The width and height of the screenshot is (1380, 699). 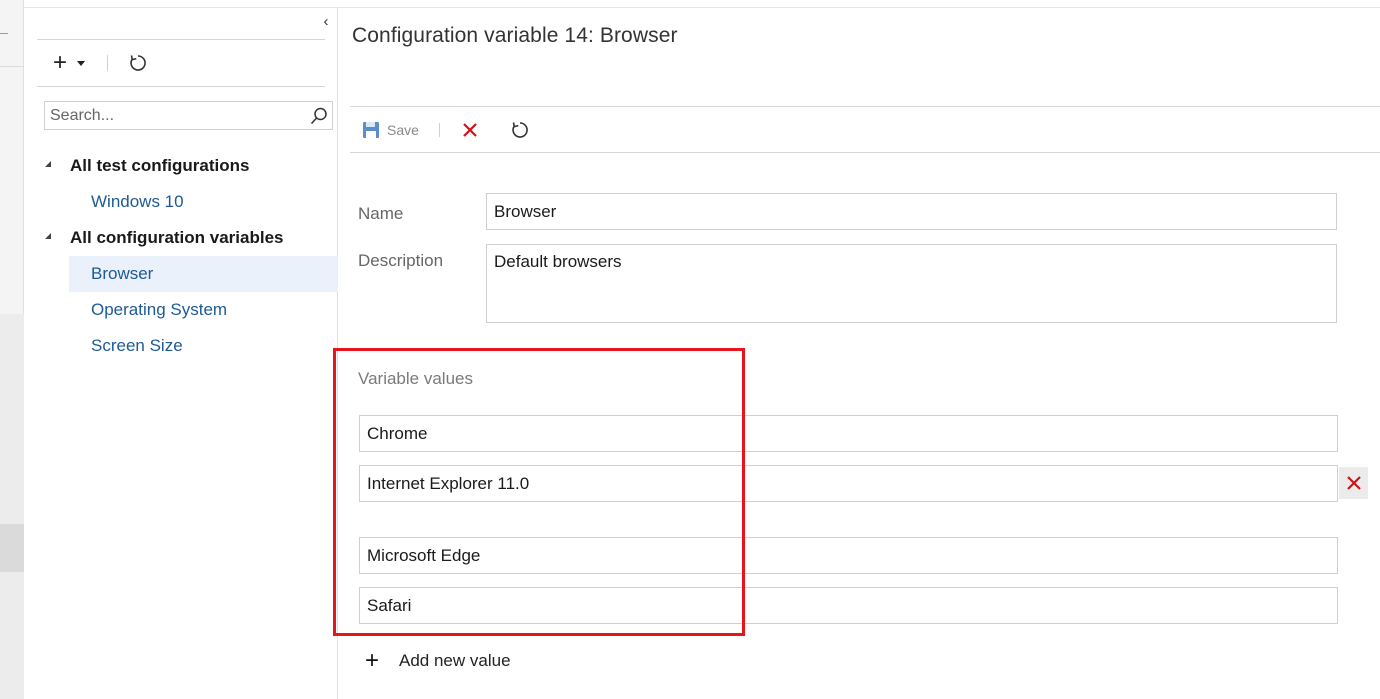 What do you see at coordinates (4, 33) in the screenshot?
I see `gutter-tick` at bounding box center [4, 33].